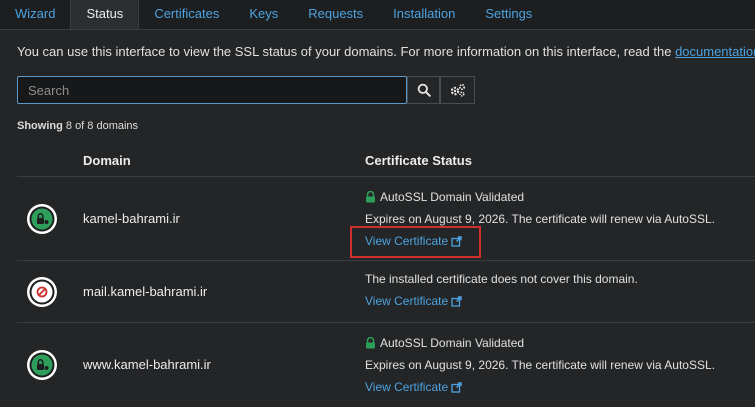 This screenshot has width=755, height=407. What do you see at coordinates (35, 14) in the screenshot?
I see `tab-wizard: Wizard` at bounding box center [35, 14].